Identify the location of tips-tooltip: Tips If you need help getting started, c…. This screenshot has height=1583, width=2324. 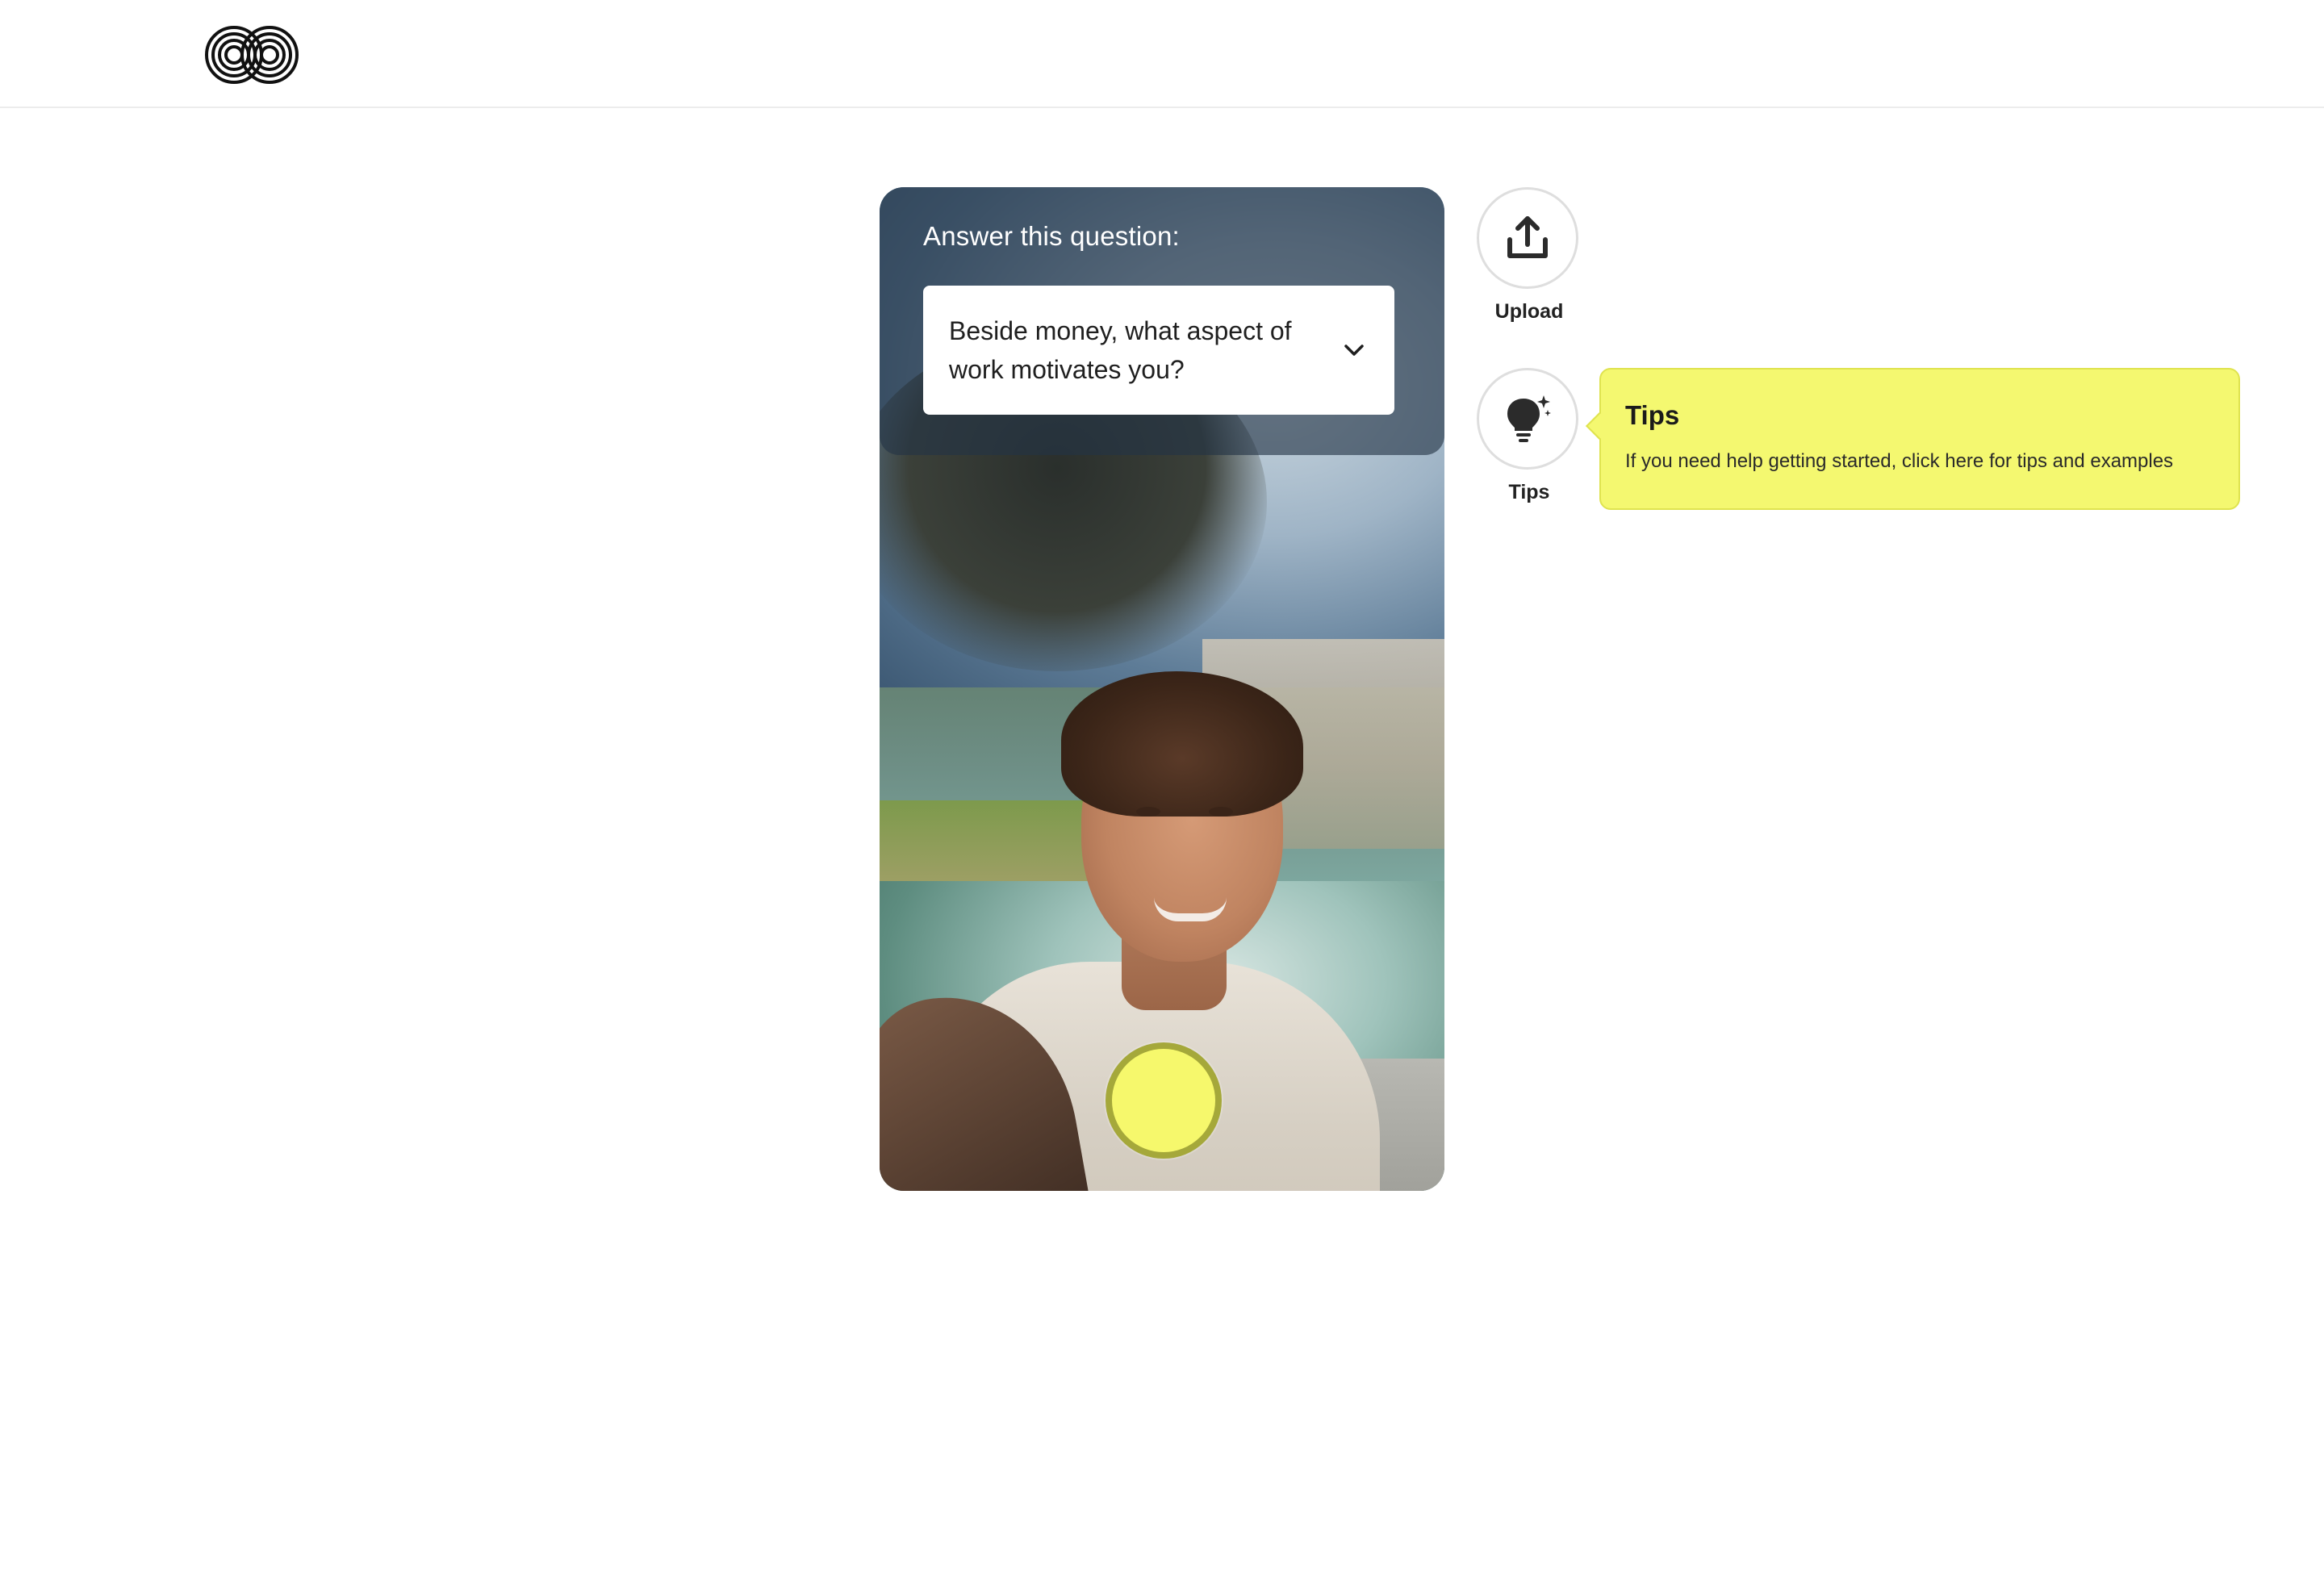
(1913, 439).